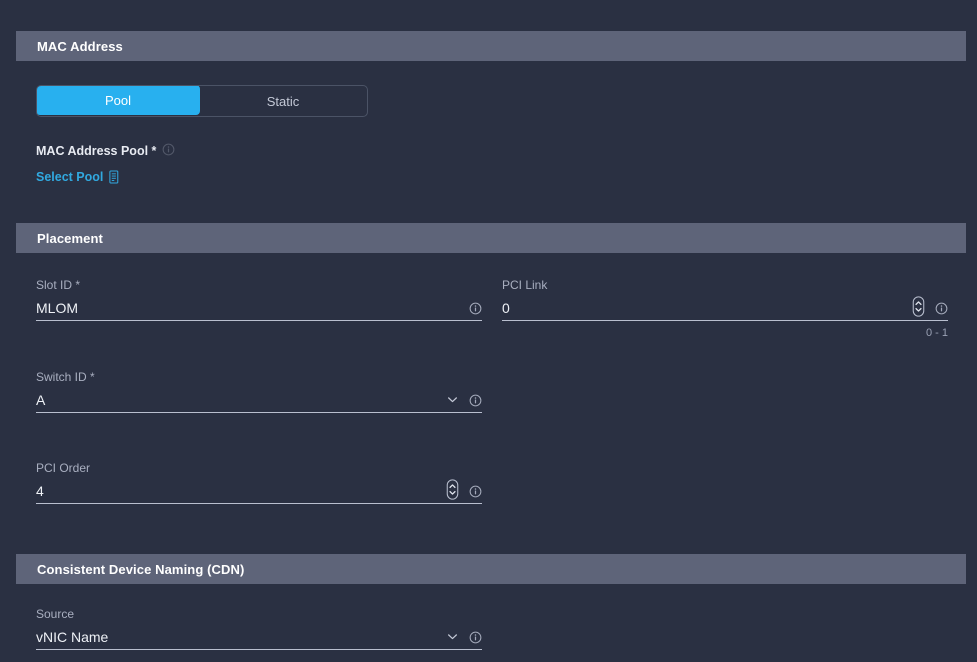  I want to click on field-slot-id-row: MLOM, so click(259, 309).